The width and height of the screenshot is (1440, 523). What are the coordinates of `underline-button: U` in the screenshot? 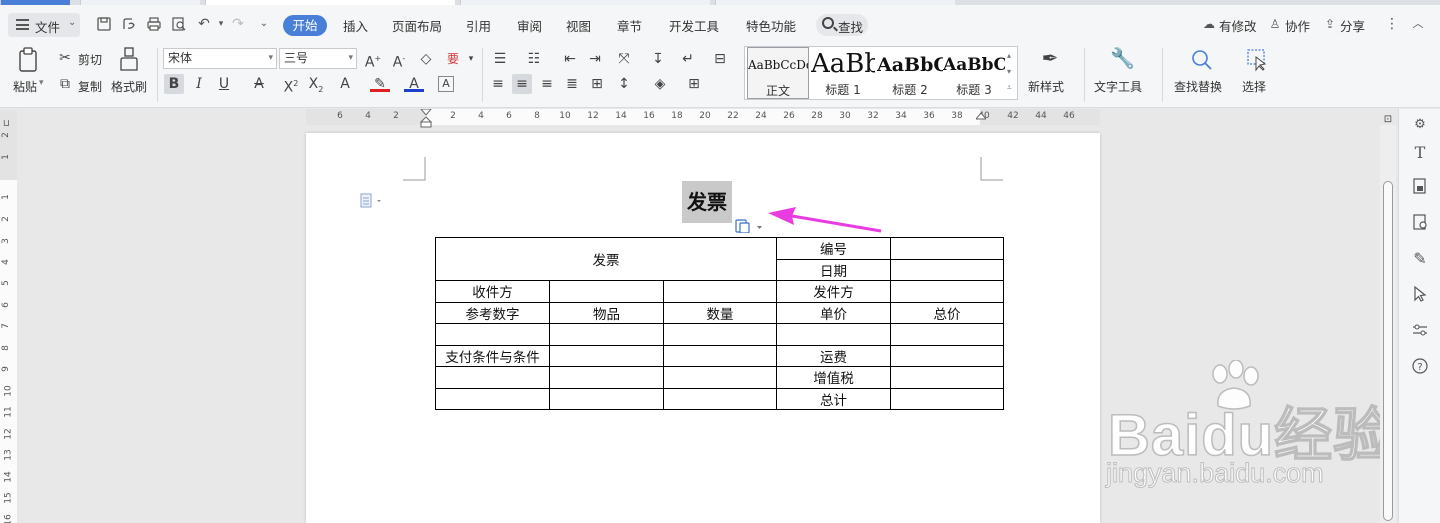 It's located at (224, 84).